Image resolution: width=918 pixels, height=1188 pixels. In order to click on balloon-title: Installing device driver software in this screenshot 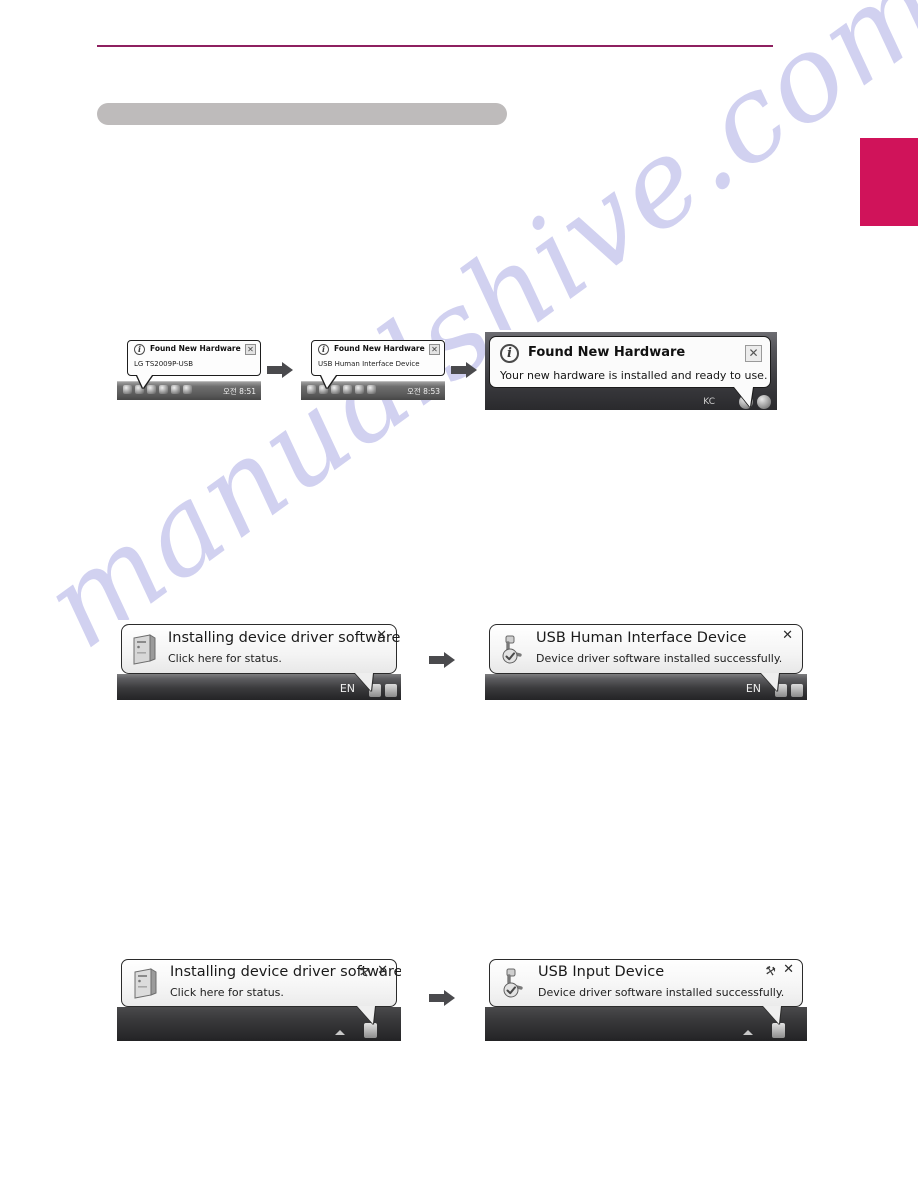, I will do `click(284, 638)`.